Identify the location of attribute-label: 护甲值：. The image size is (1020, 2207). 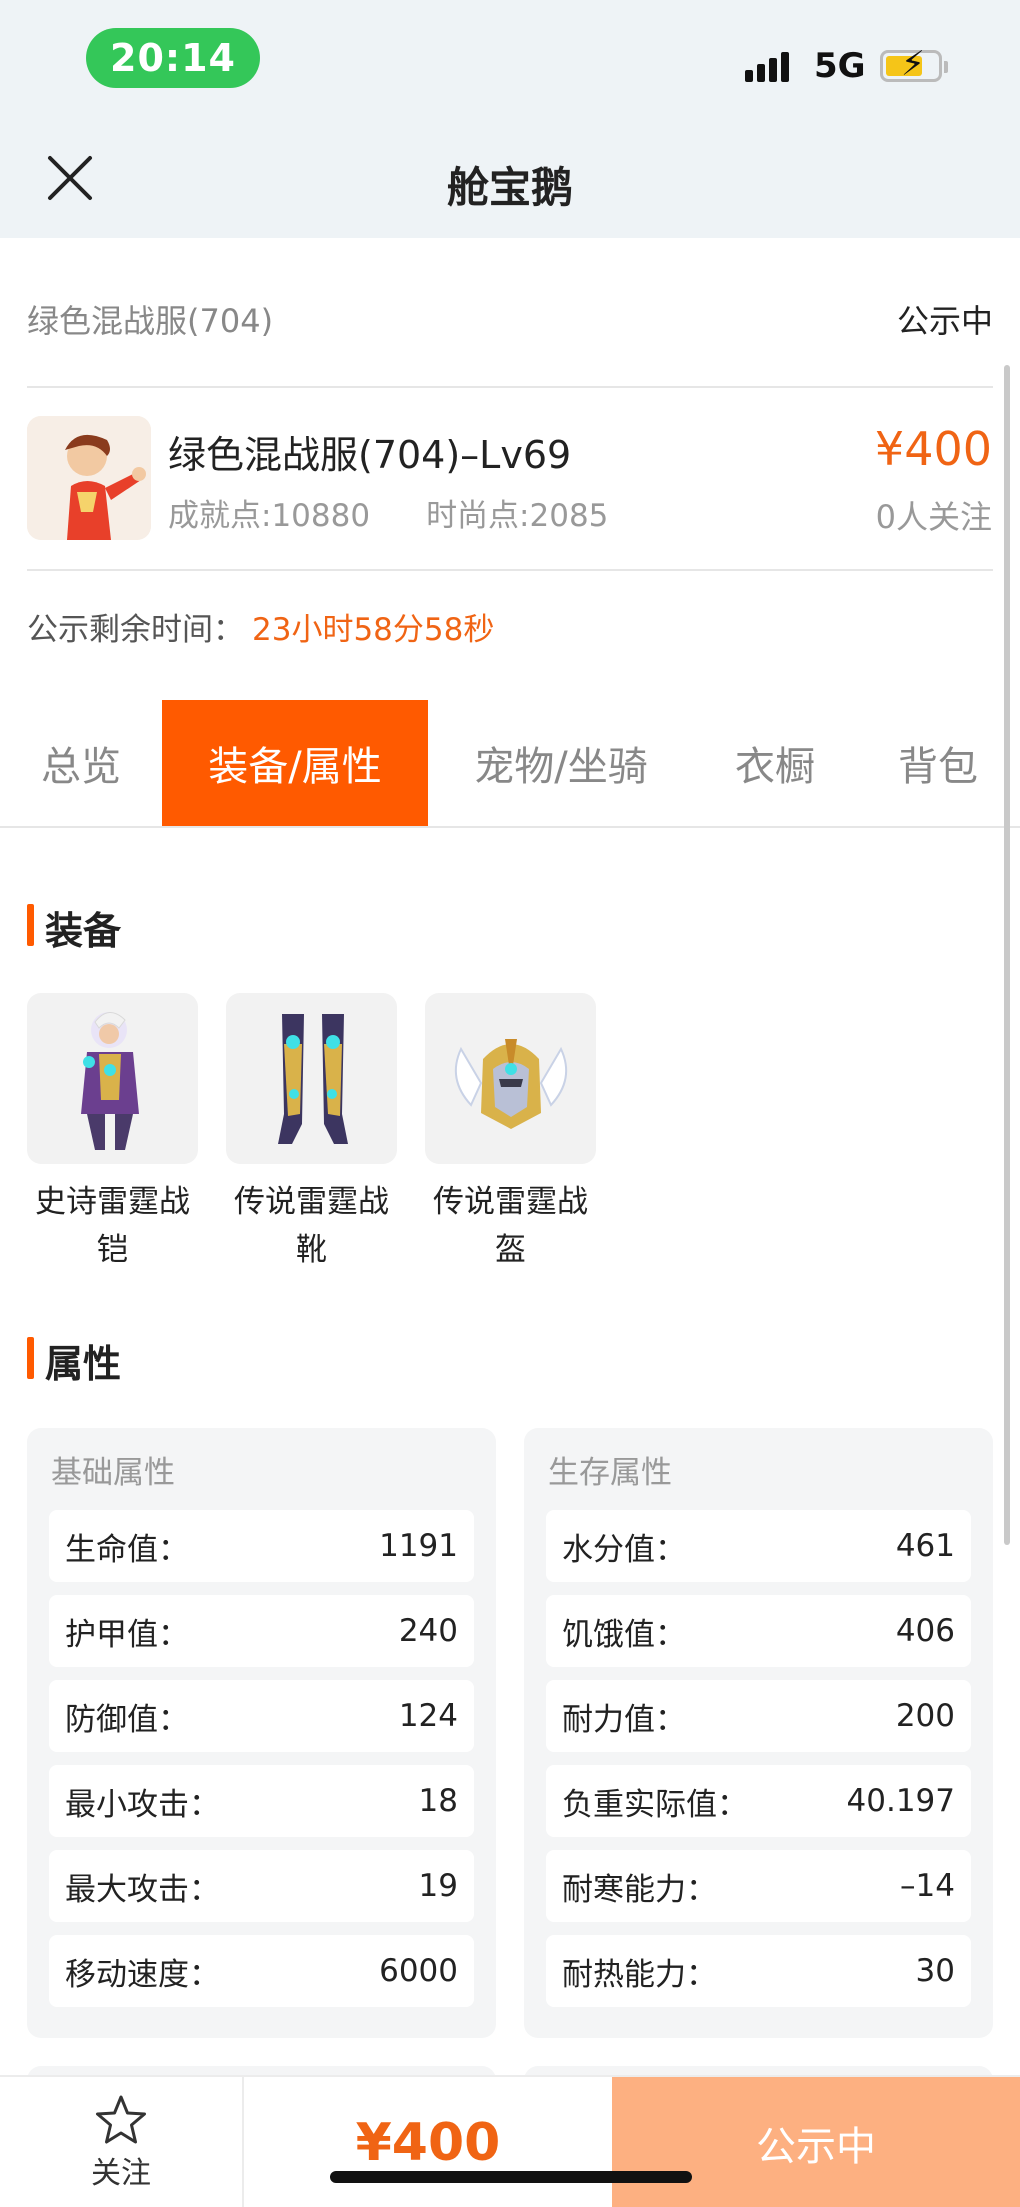
(127, 1634).